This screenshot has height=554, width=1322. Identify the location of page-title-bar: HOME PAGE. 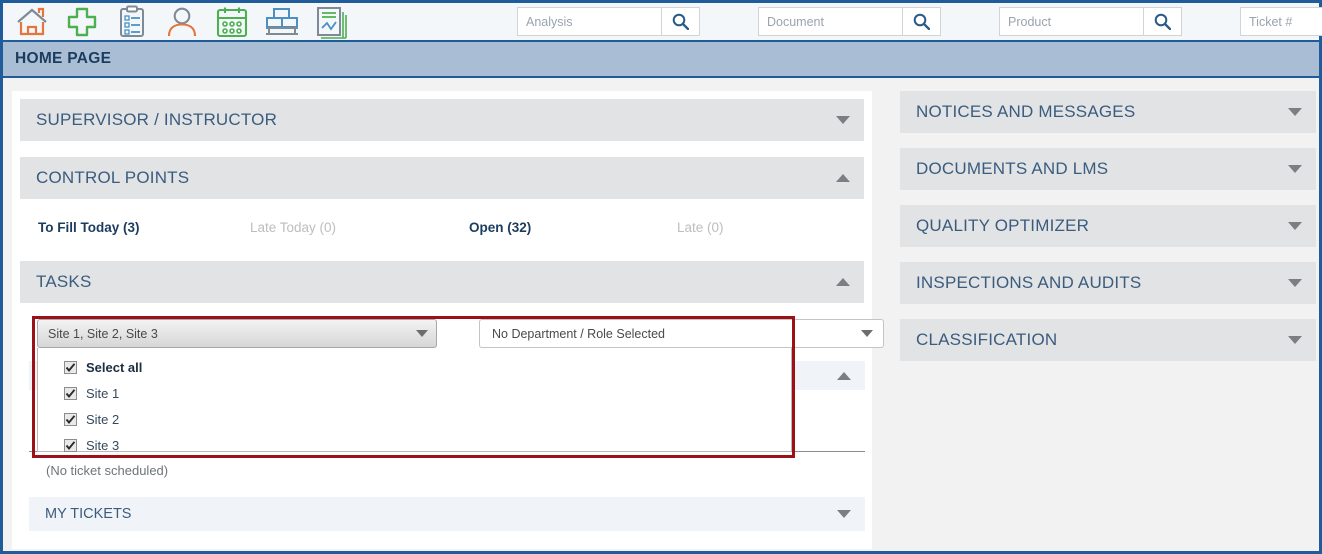
(661, 60).